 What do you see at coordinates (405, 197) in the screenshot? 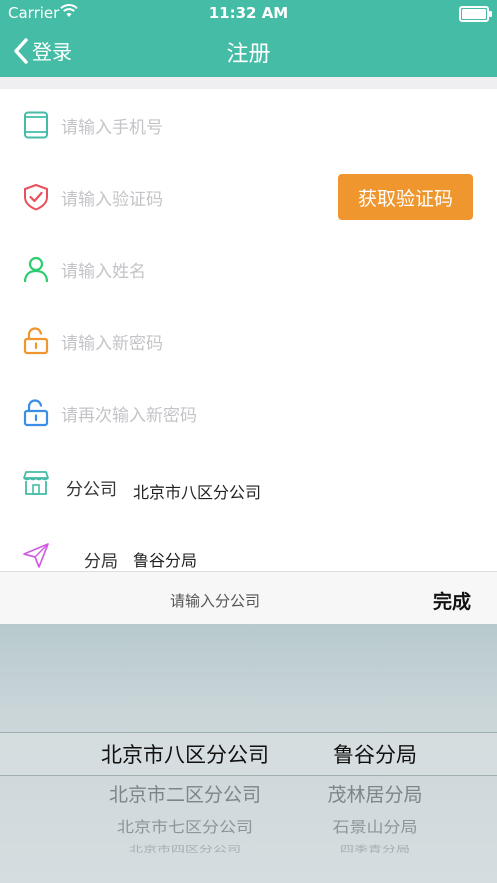
I see `get-code-button: 获取验证码` at bounding box center [405, 197].